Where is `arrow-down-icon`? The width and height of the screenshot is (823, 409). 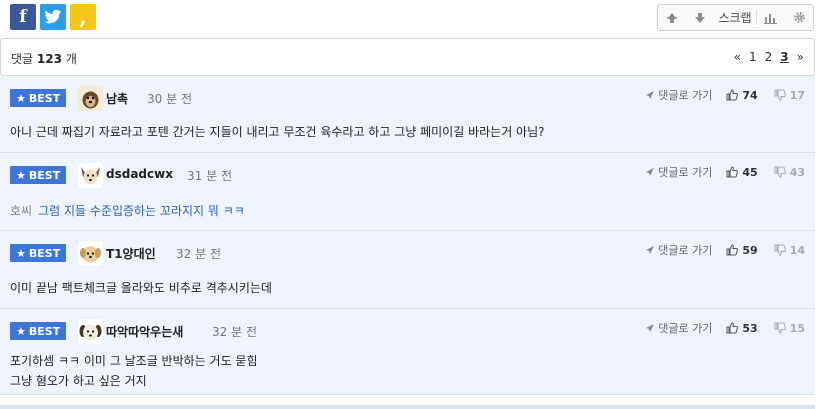
arrow-down-icon is located at coordinates (700, 17).